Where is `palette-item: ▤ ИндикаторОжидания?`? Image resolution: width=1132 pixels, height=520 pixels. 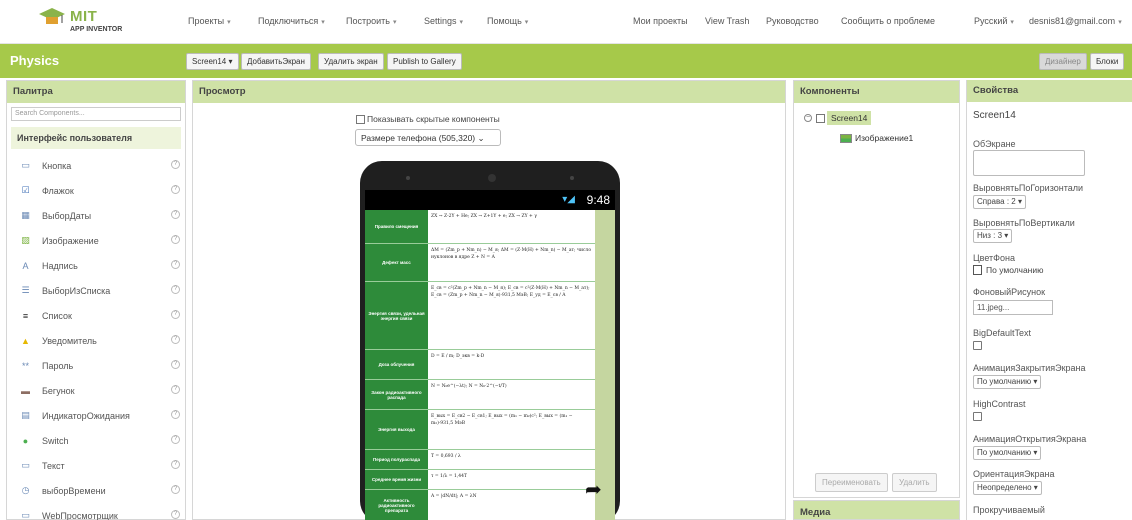
palette-item: ▤ ИндикаторОжидания? is located at coordinates (96, 415).